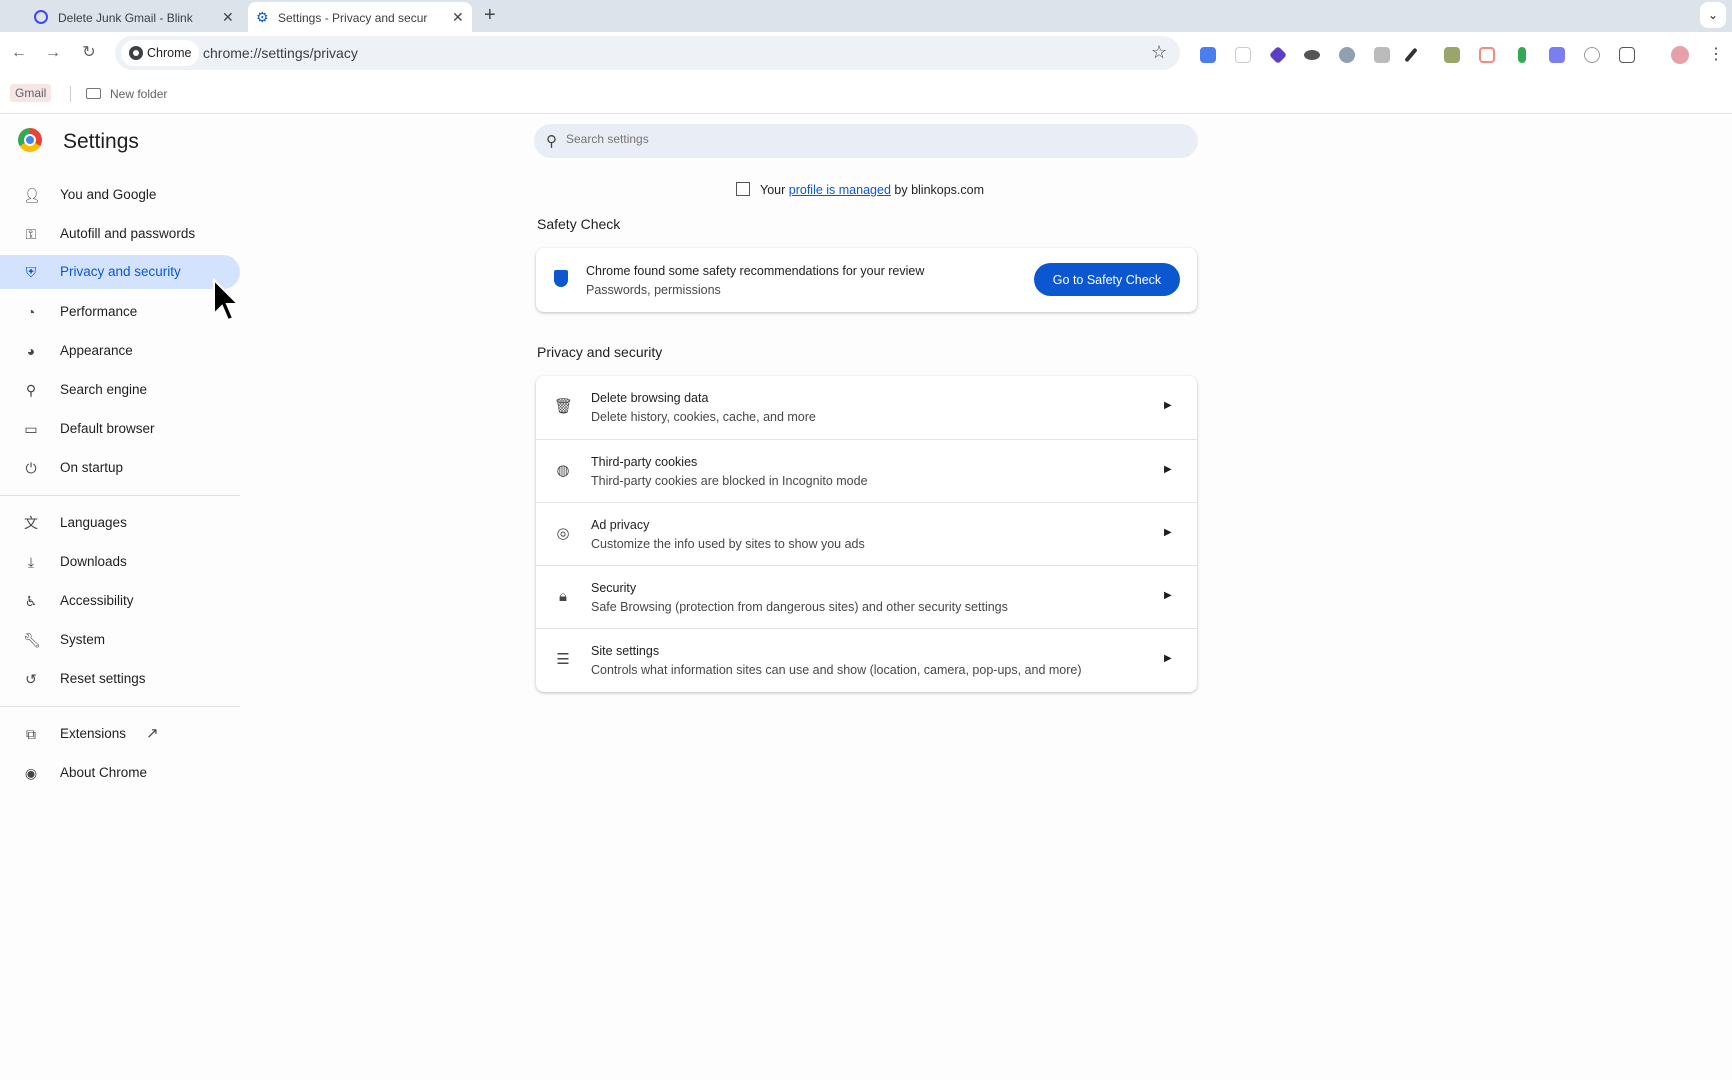  What do you see at coordinates (120, 468) in the screenshot?
I see `sidebar-item-on-startup: ⏻ On startup` at bounding box center [120, 468].